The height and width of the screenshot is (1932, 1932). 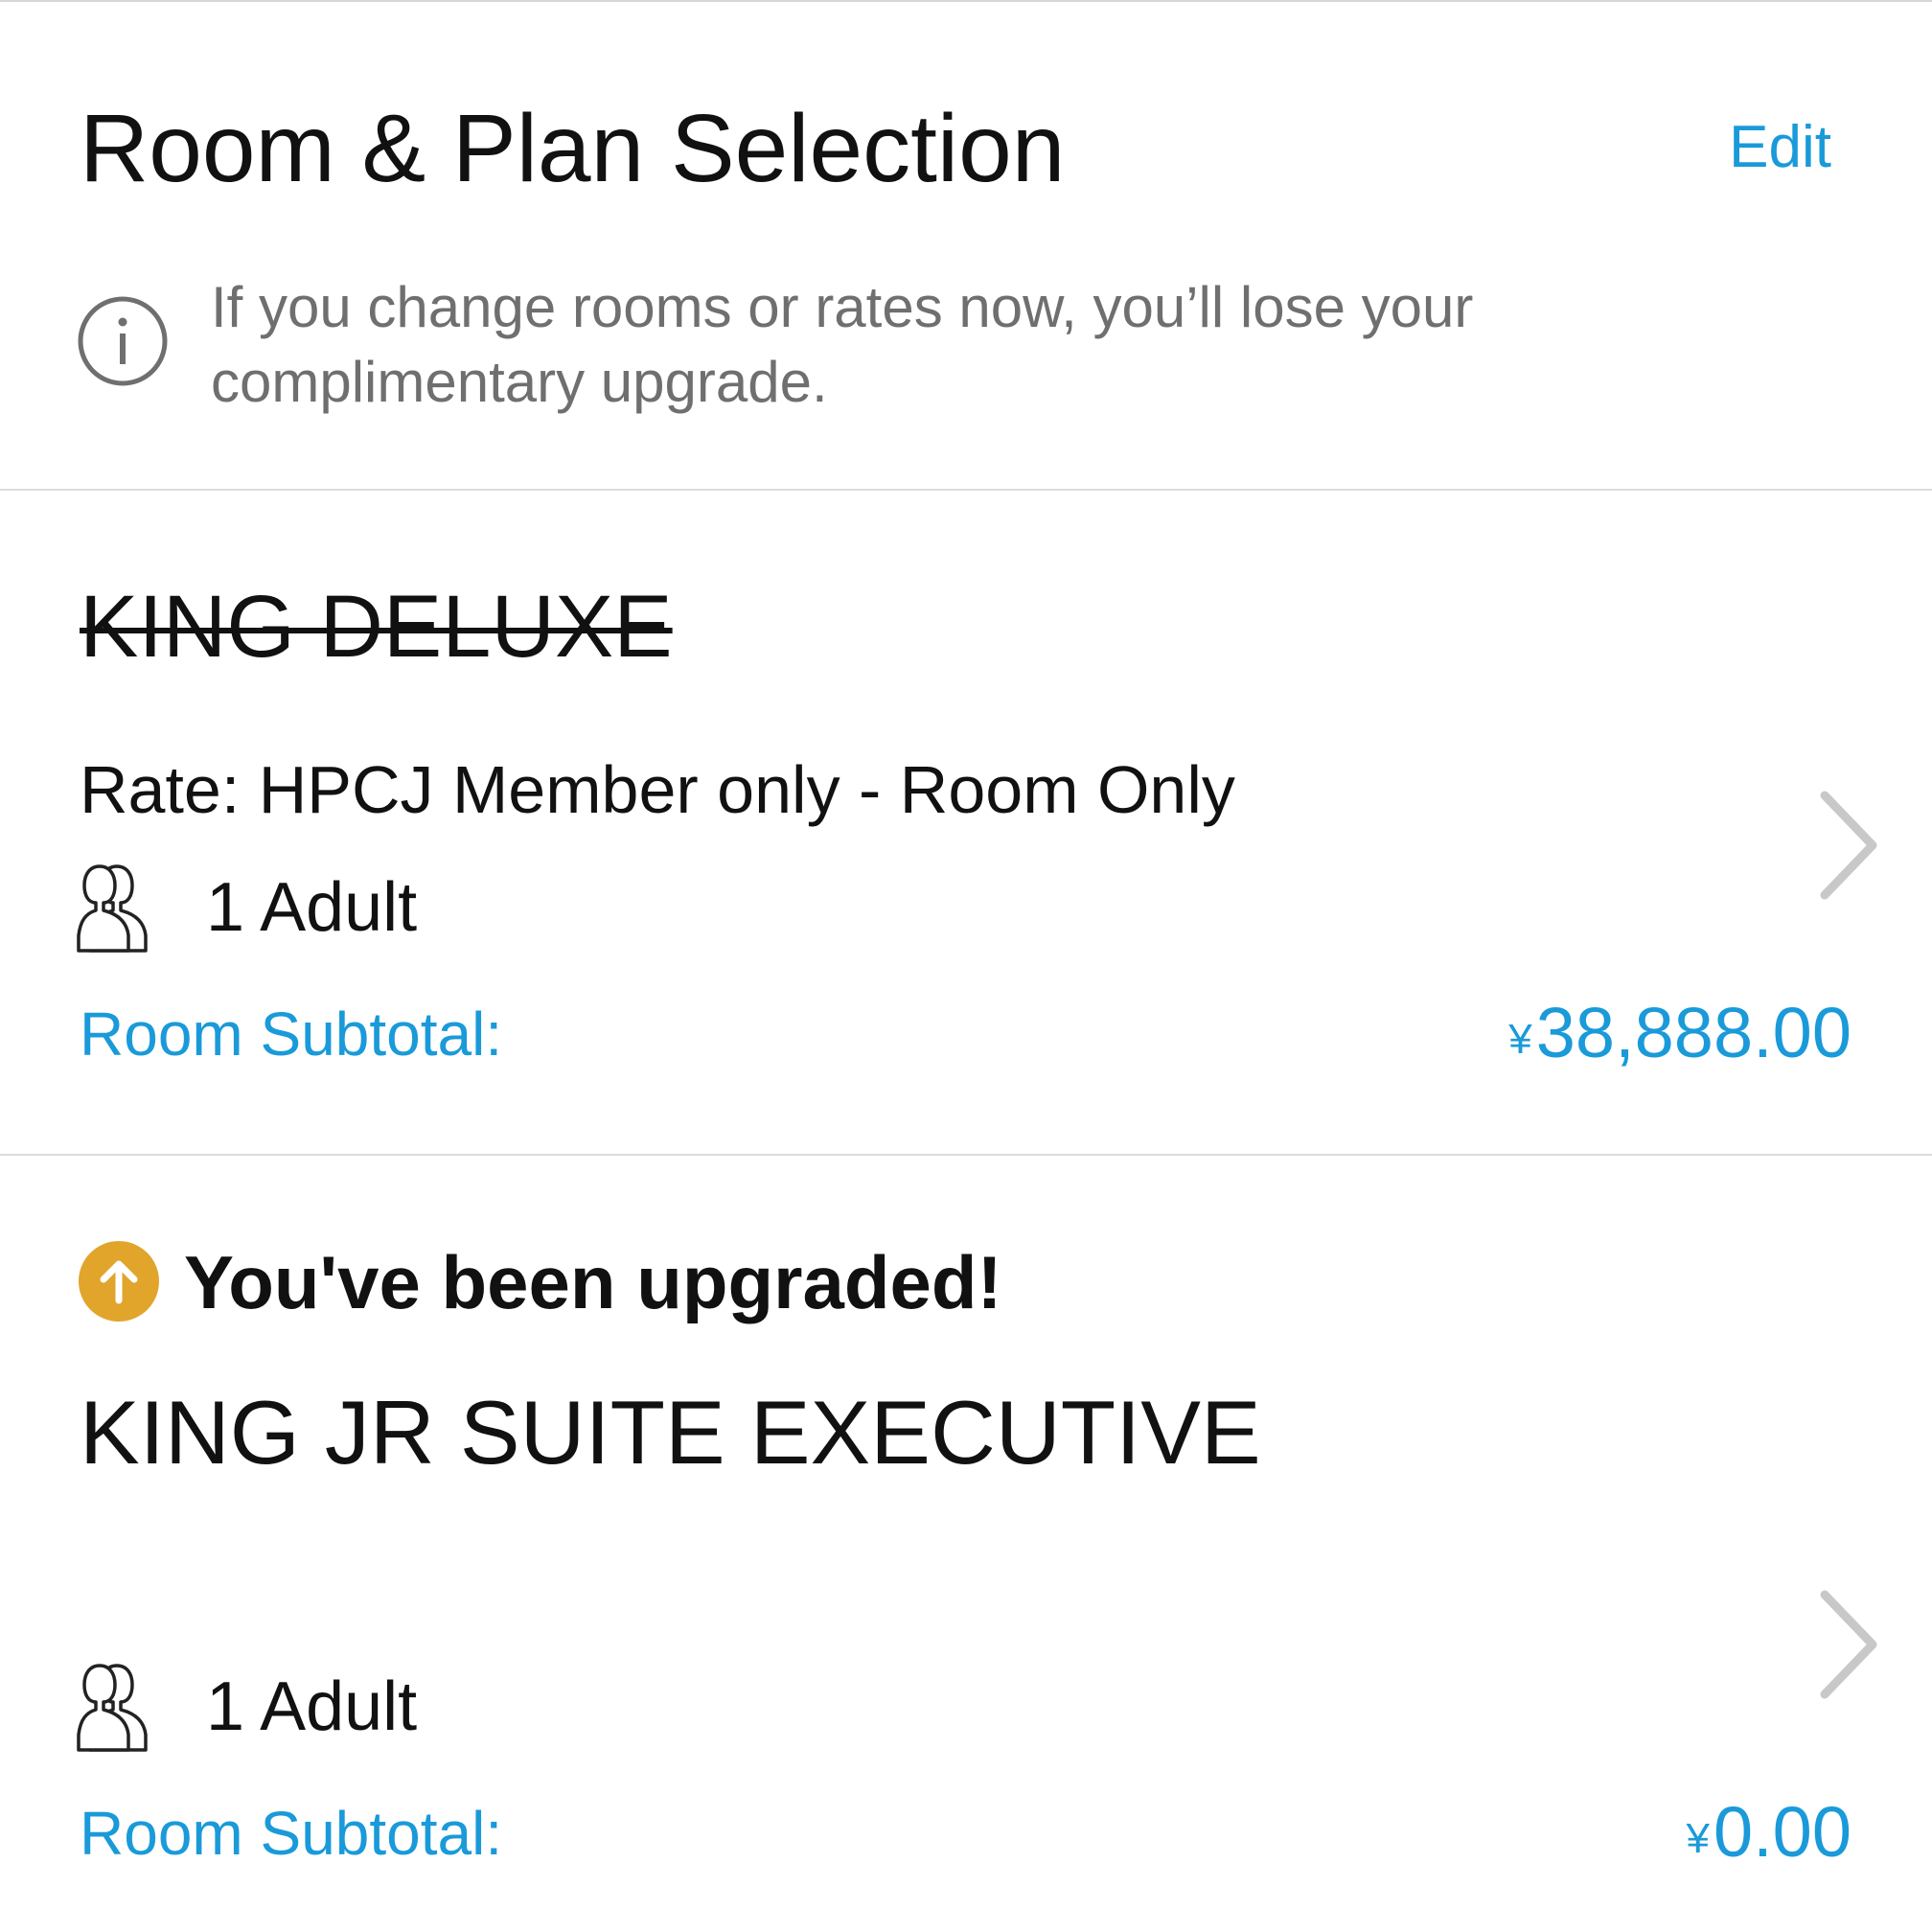 I want to click on info-icon, so click(x=123, y=341).